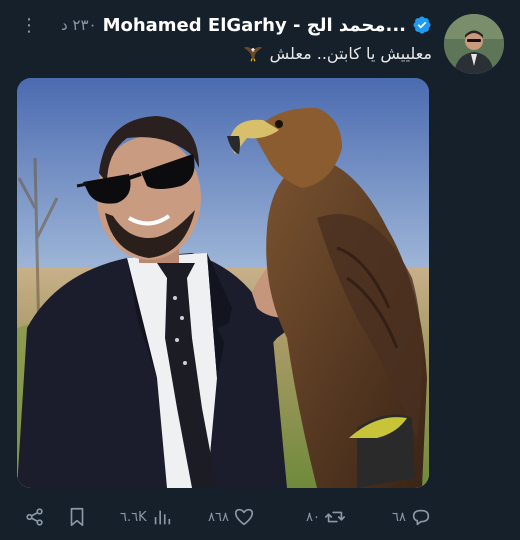 This screenshot has height=540, width=520. Describe the element at coordinates (162, 517) in the screenshot. I see `views-icon` at that location.